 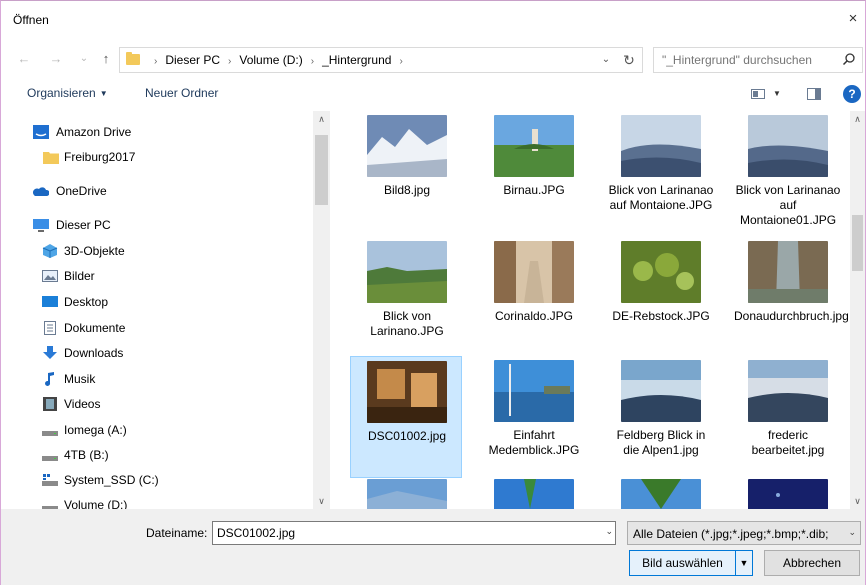 I want to click on file-name: Feldberg Blick in die Alpen1.jpg, so click(x=661, y=442).